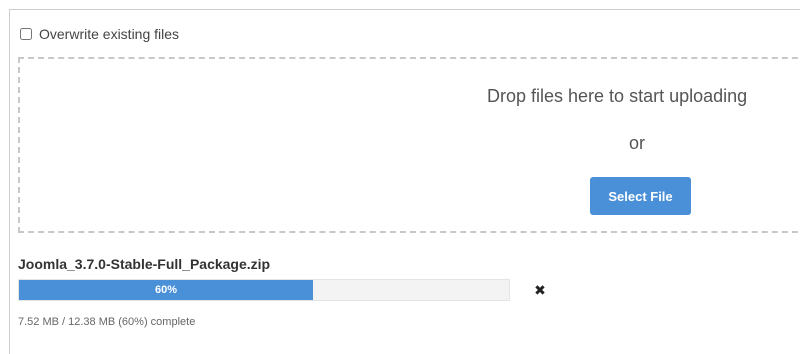 The width and height of the screenshot is (800, 354). What do you see at coordinates (640, 196) in the screenshot?
I see `select-file-button: Select File` at bounding box center [640, 196].